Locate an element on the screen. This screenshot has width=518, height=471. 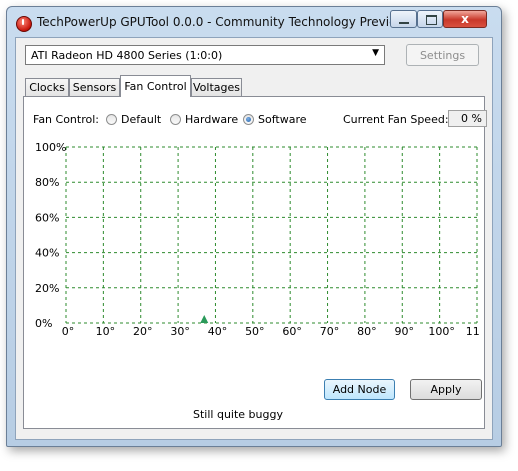
device-select: ATI Radeon HD 4800 Series (1:0:0) ▼ is located at coordinates (205, 55).